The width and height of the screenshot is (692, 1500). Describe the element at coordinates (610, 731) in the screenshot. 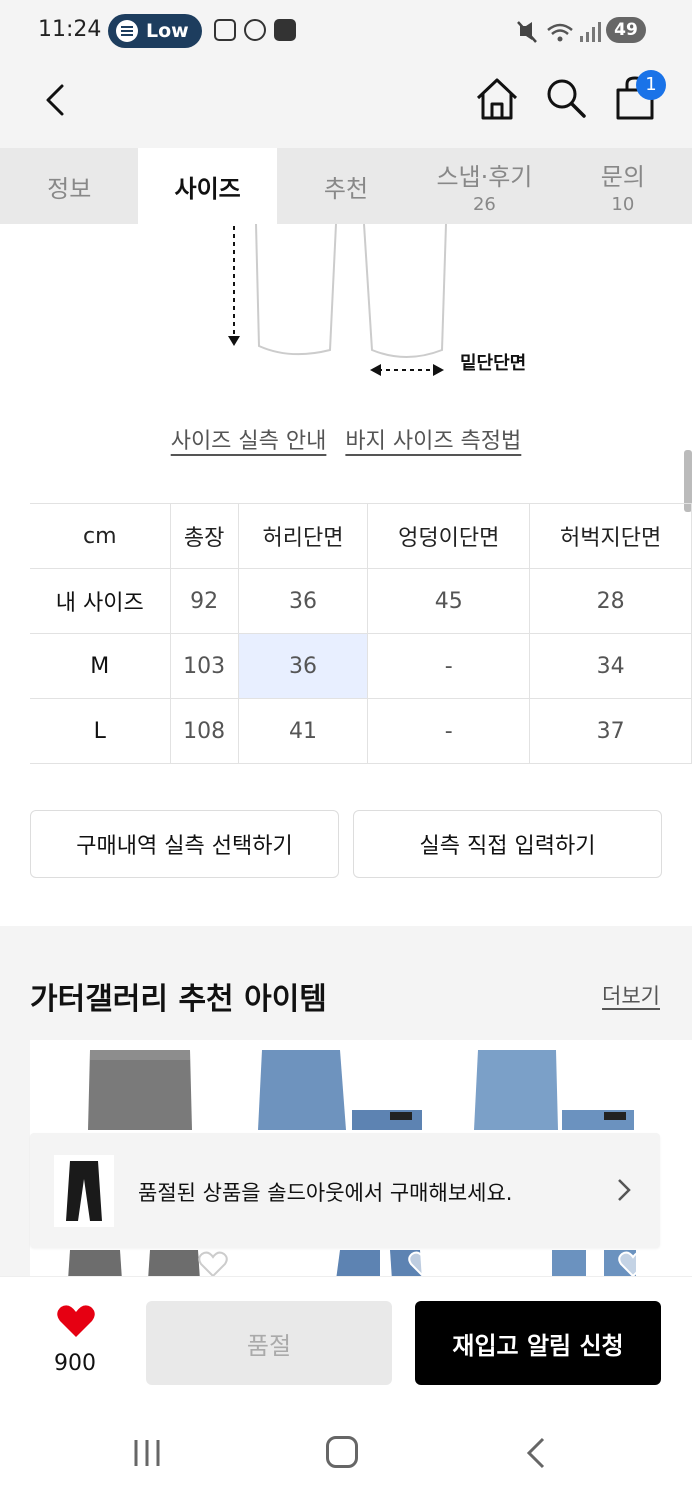

I see `table-cell: 37` at that location.